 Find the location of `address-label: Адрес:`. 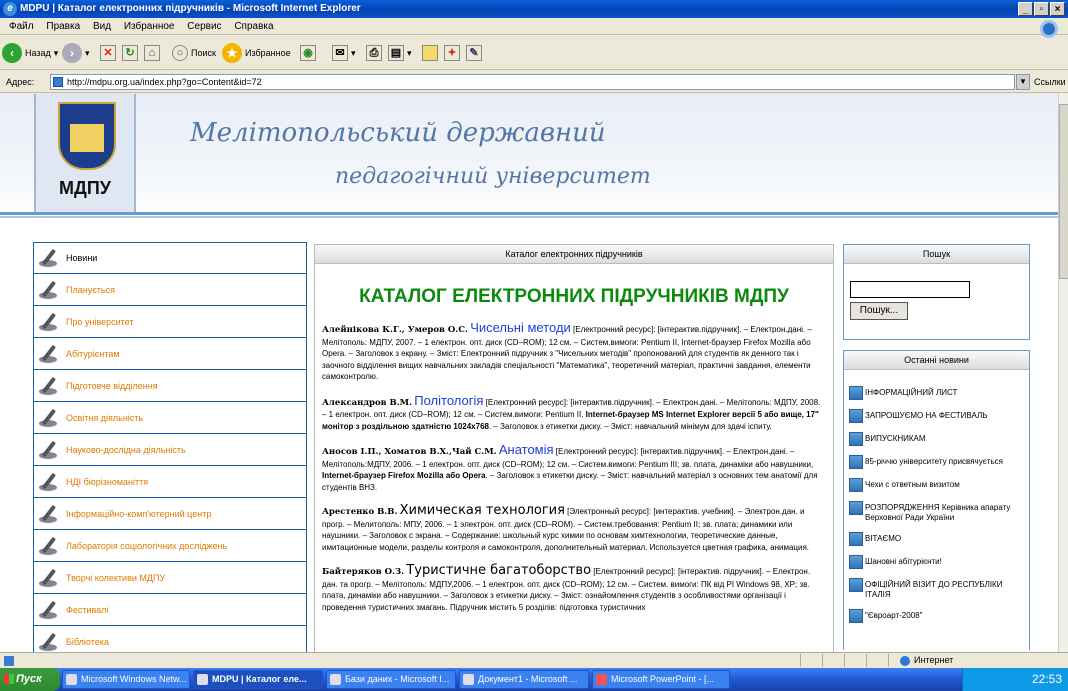

address-label: Адрес: is located at coordinates (20, 82).